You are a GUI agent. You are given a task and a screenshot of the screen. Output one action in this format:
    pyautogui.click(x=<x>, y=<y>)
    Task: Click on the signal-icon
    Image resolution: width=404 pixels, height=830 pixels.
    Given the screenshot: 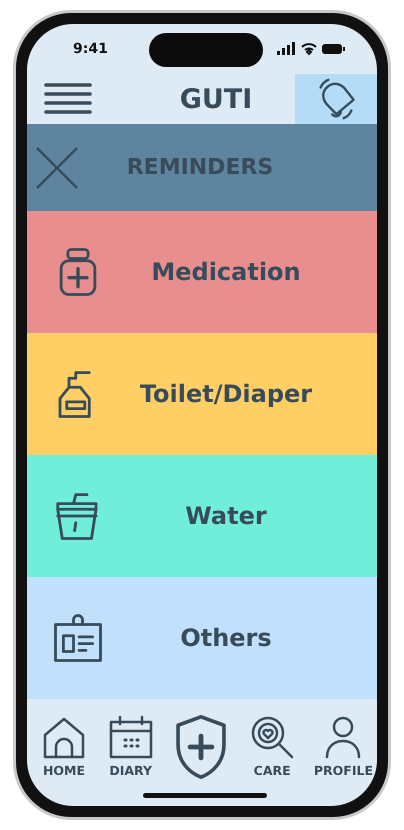 What is the action you would take?
    pyautogui.click(x=286, y=48)
    